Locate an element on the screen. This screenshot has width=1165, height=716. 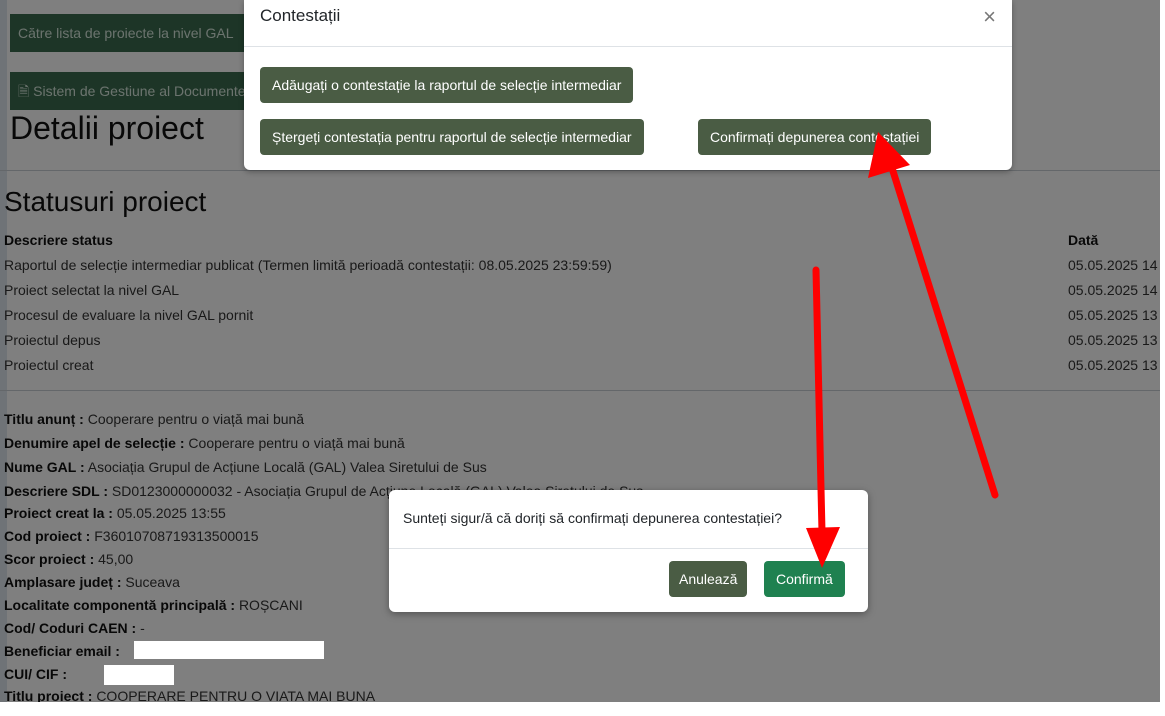
annotation-arrows is located at coordinates (902, 350).